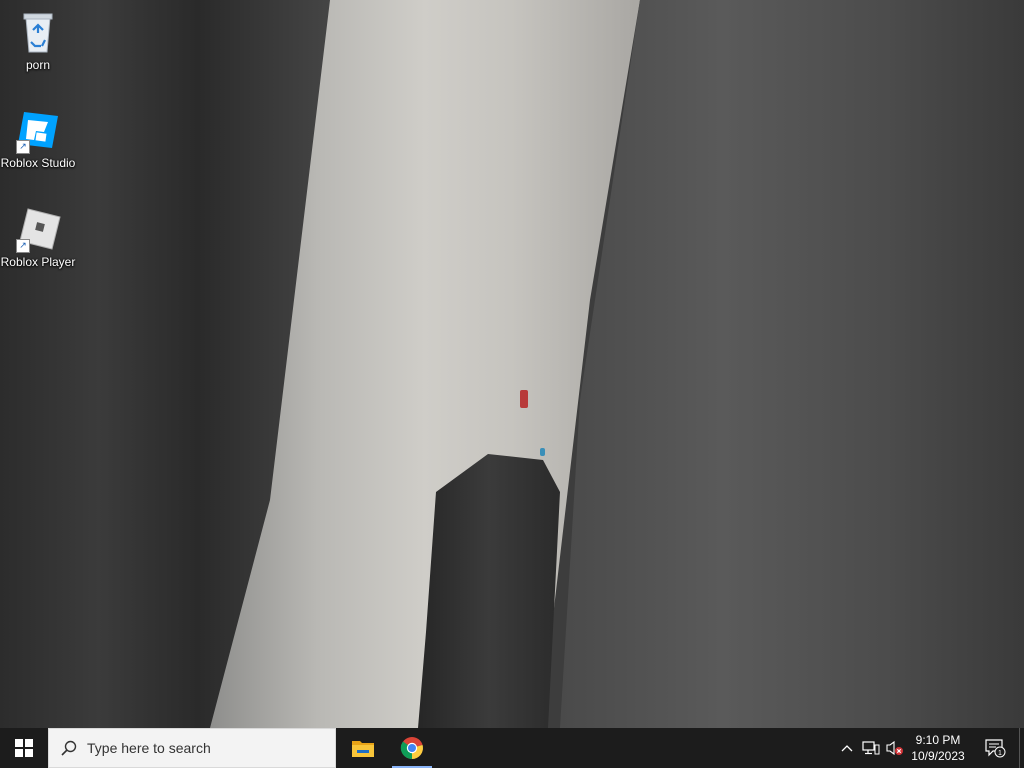 The height and width of the screenshot is (768, 1024). Describe the element at coordinates (512, 748) in the screenshot. I see `taskbar: Type here to search 9:10 PM 10/9/2023 1` at that location.